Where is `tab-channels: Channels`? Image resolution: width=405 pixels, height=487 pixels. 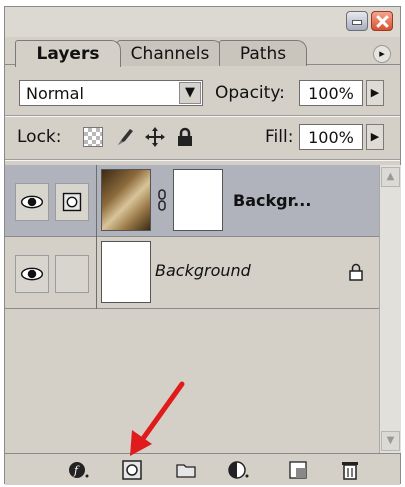 tab-channels: Channels is located at coordinates (170, 53).